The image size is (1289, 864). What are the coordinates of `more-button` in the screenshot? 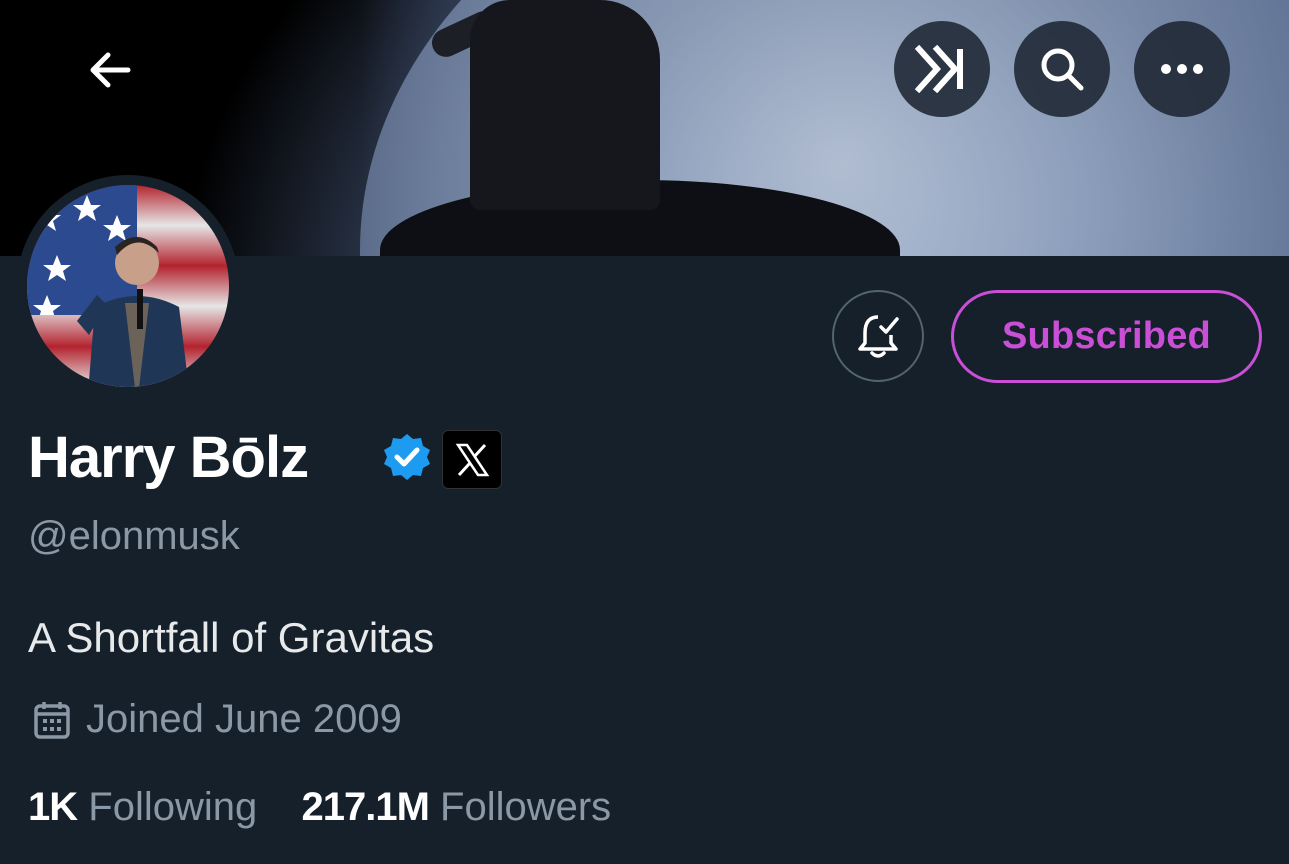 It's located at (1182, 69).